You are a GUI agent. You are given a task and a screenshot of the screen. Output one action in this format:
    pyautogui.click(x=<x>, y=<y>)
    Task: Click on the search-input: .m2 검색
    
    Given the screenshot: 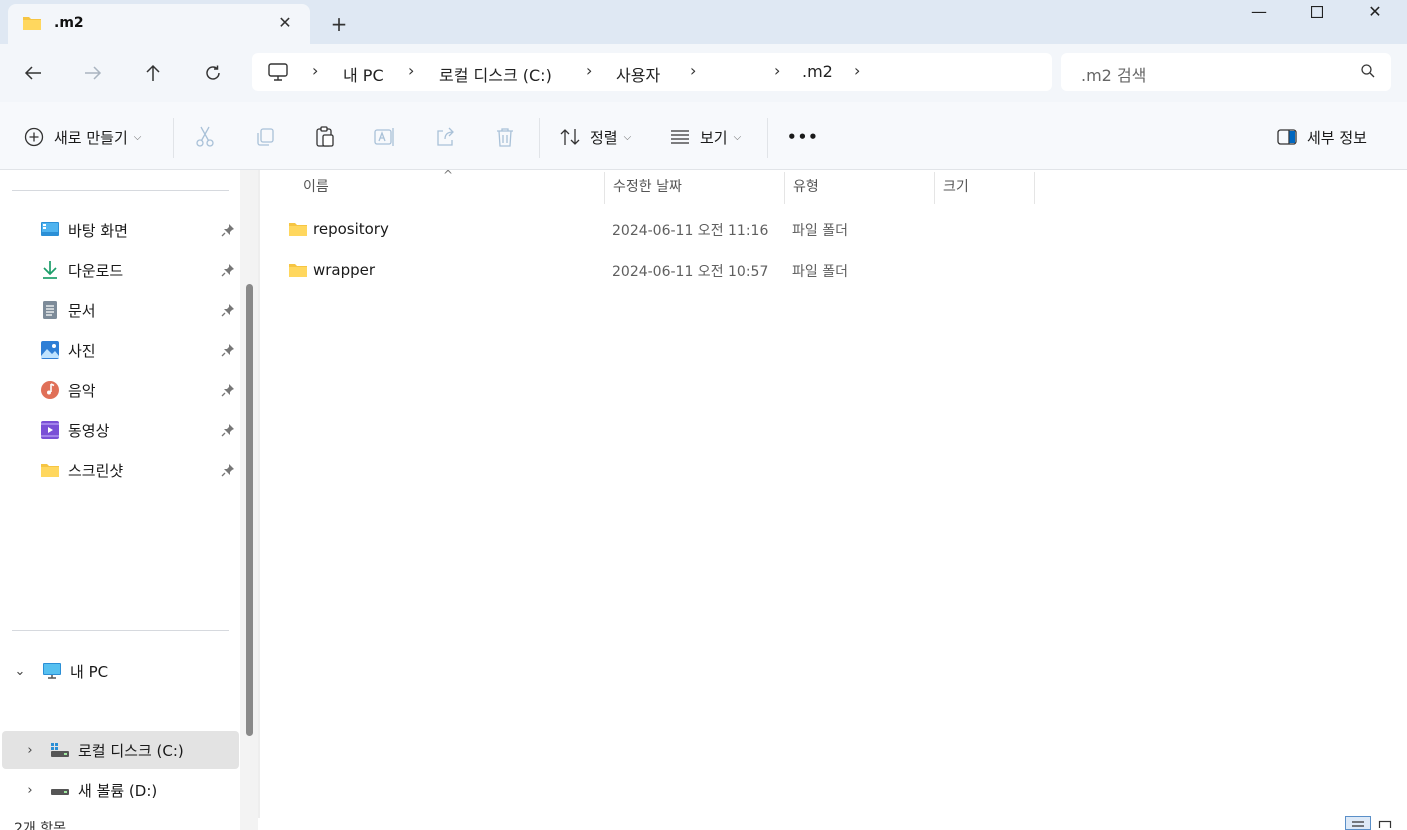 What is the action you would take?
    pyautogui.click(x=1226, y=72)
    